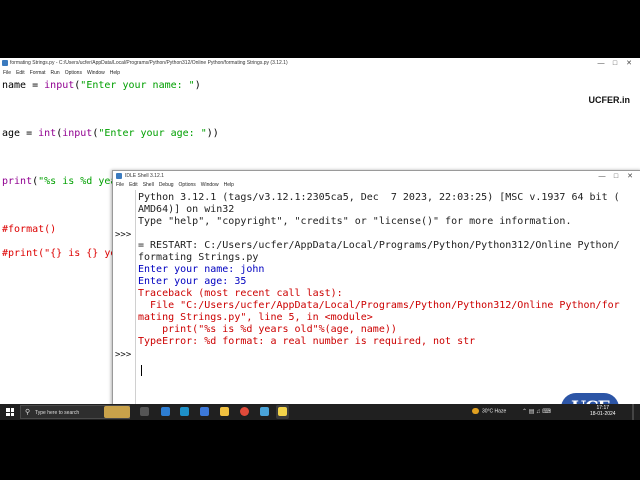 This screenshot has width=640, height=480. What do you see at coordinates (524, 412) in the screenshot?
I see `chevron-up-icon: ⌃` at bounding box center [524, 412].